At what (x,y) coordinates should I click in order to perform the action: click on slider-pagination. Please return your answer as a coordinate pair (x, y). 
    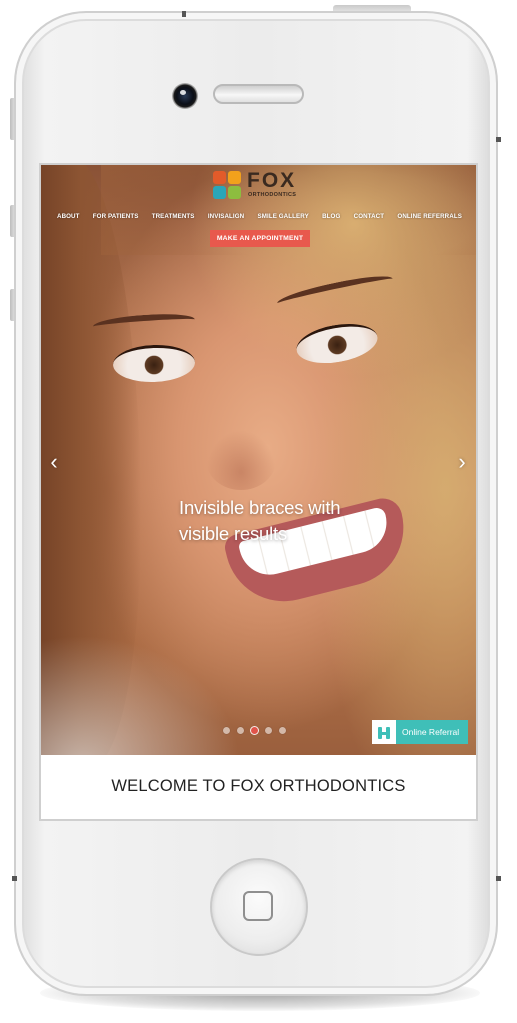
    Looking at the image, I should click on (254, 731).